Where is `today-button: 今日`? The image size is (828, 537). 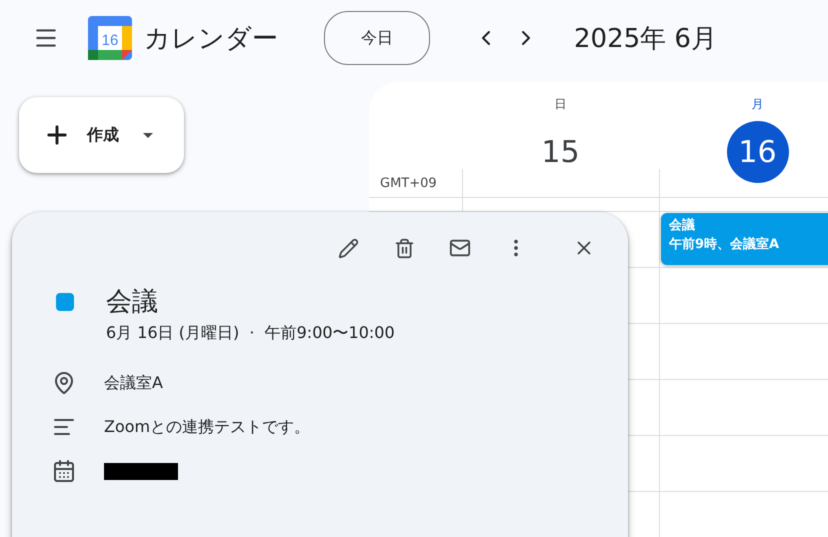 today-button: 今日 is located at coordinates (377, 38).